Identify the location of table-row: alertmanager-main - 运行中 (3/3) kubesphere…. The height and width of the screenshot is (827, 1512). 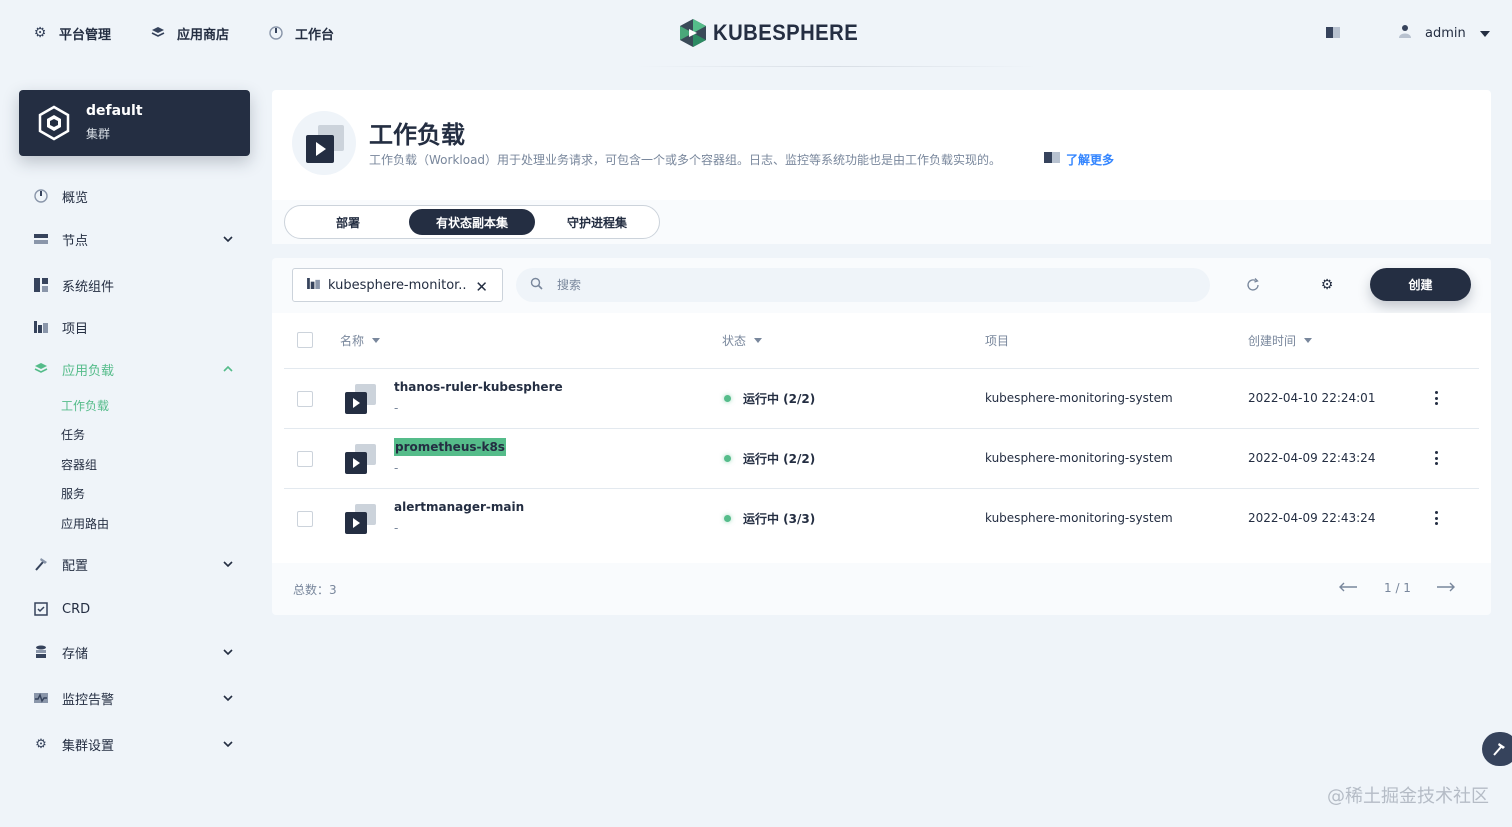
(881, 518).